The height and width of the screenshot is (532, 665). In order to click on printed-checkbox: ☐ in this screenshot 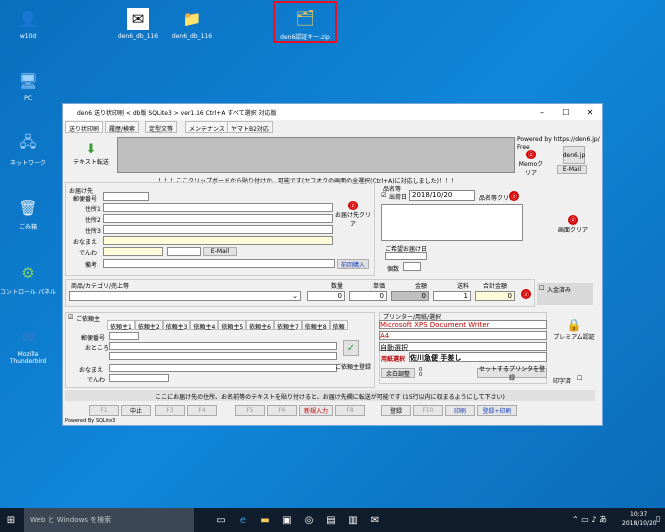, I will do `click(579, 378)`.